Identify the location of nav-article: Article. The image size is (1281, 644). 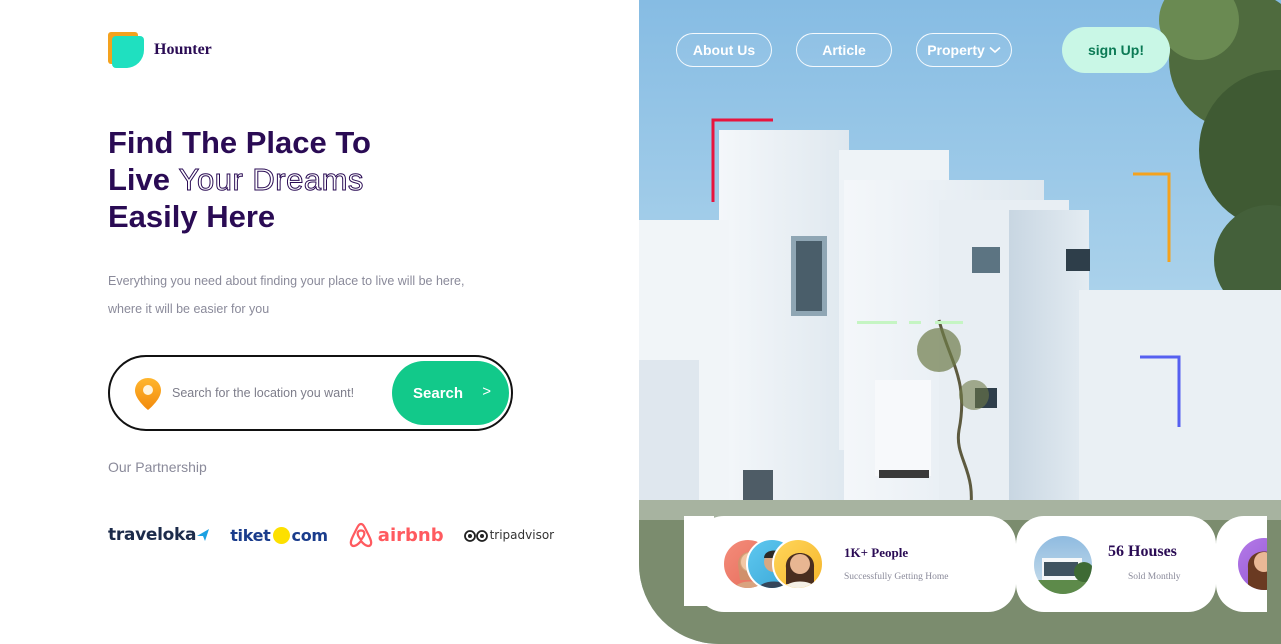
(844, 50).